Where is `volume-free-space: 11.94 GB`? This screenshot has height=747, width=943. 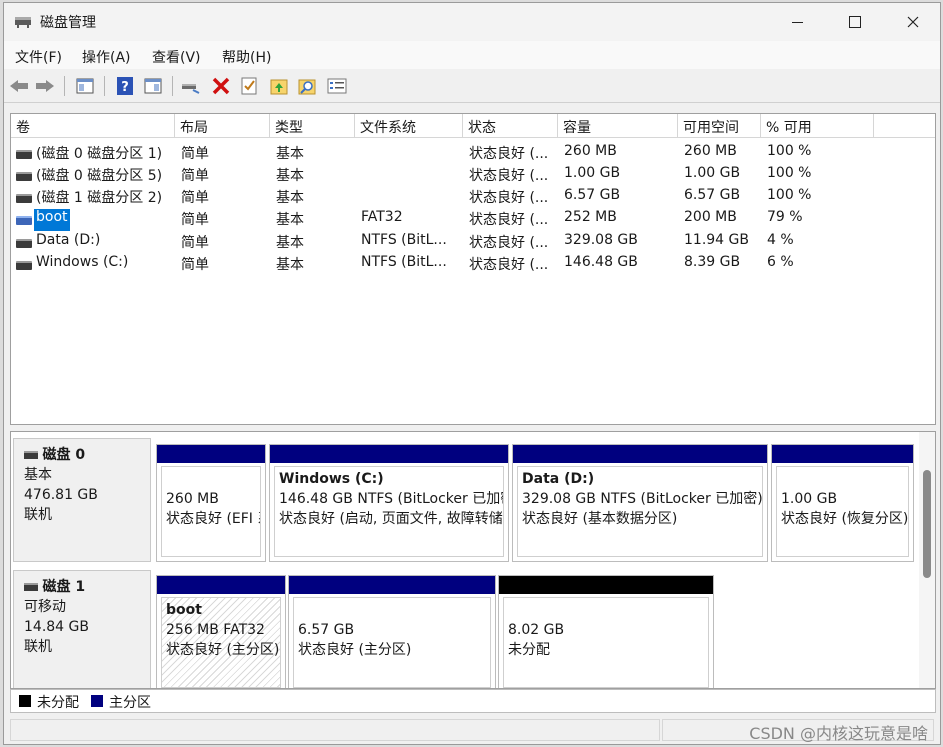
volume-free-space: 11.94 GB is located at coordinates (716, 240).